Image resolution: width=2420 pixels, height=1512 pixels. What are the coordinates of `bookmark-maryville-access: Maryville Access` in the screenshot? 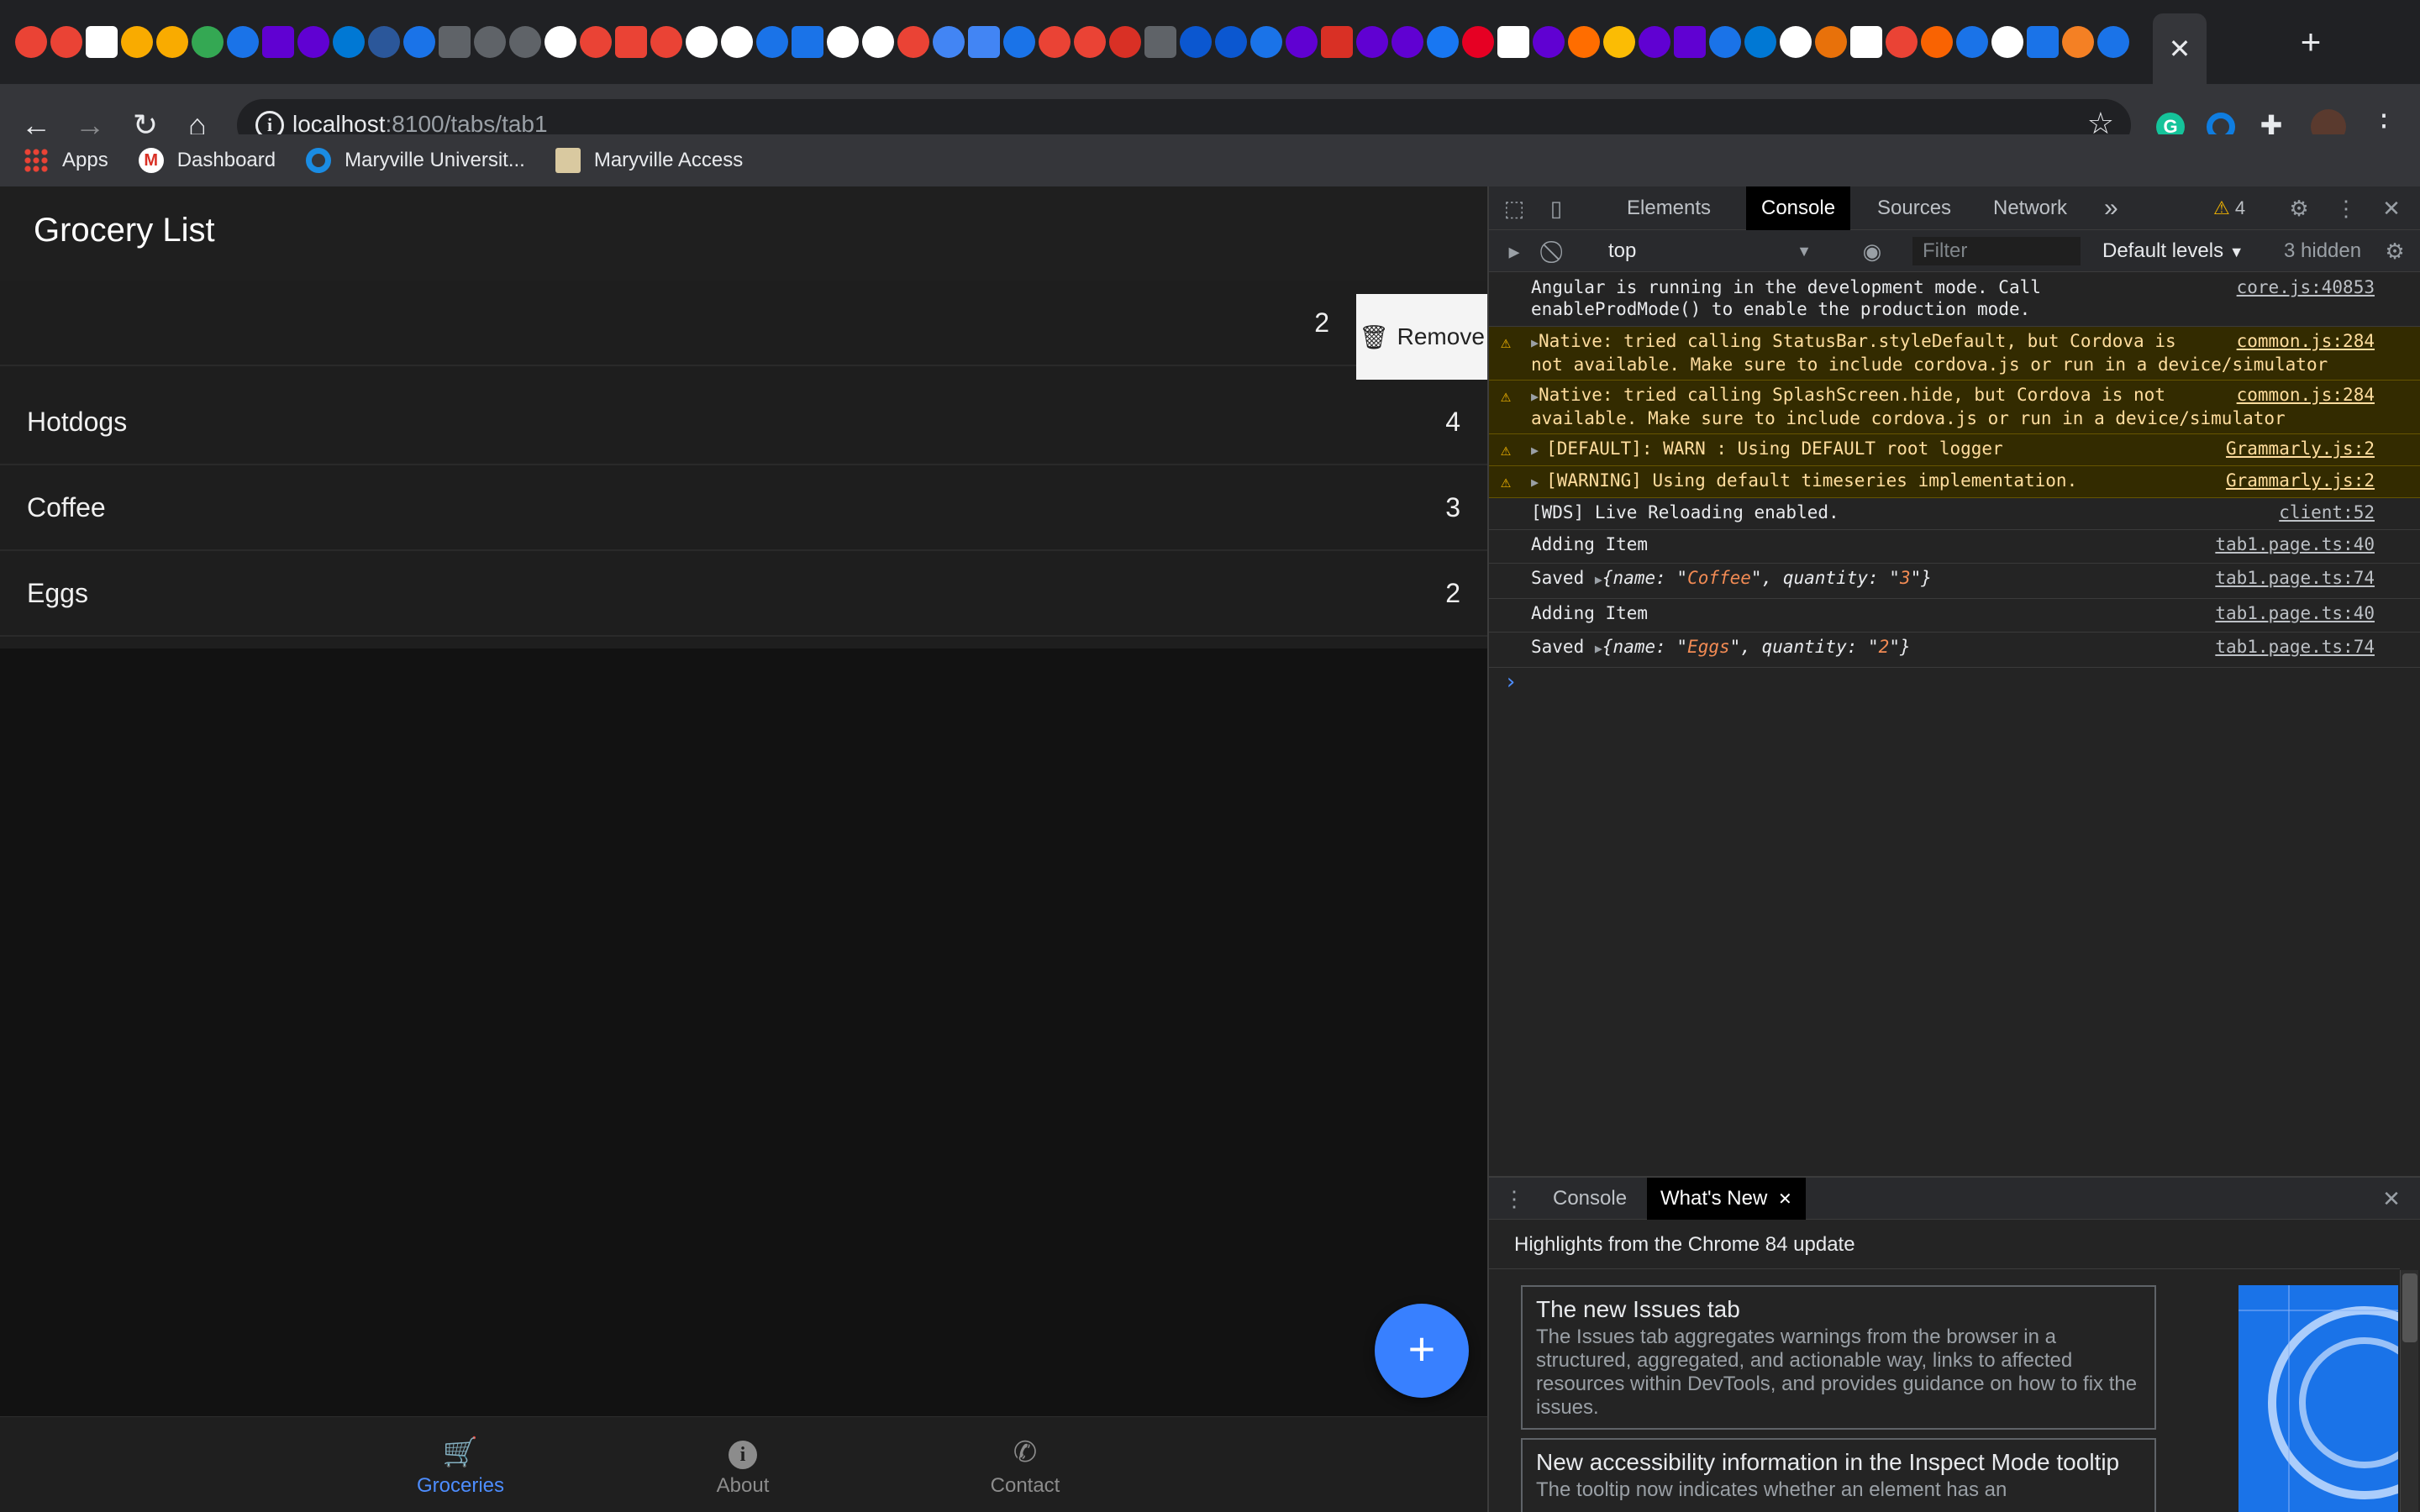 It's located at (649, 160).